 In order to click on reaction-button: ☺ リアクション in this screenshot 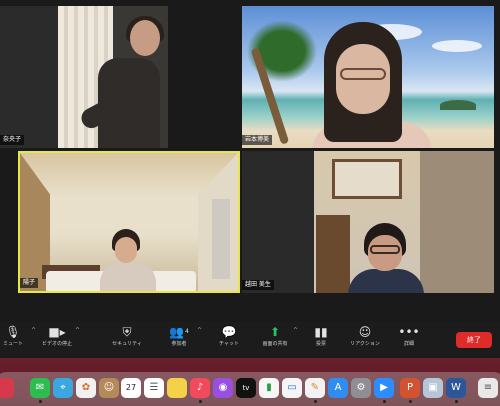, I will do `click(365, 339)`.